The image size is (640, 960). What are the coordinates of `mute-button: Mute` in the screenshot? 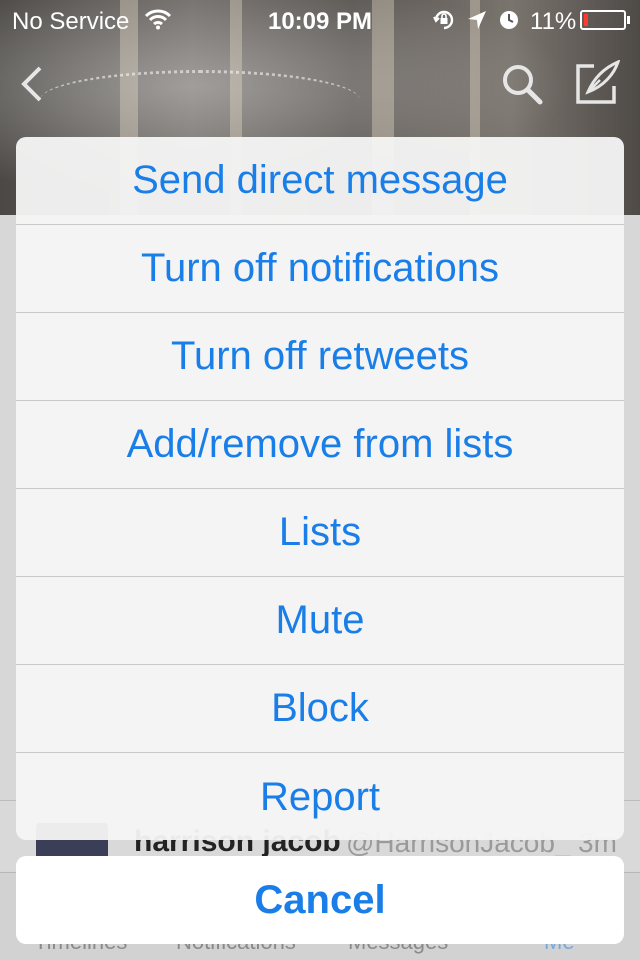 It's located at (320, 621).